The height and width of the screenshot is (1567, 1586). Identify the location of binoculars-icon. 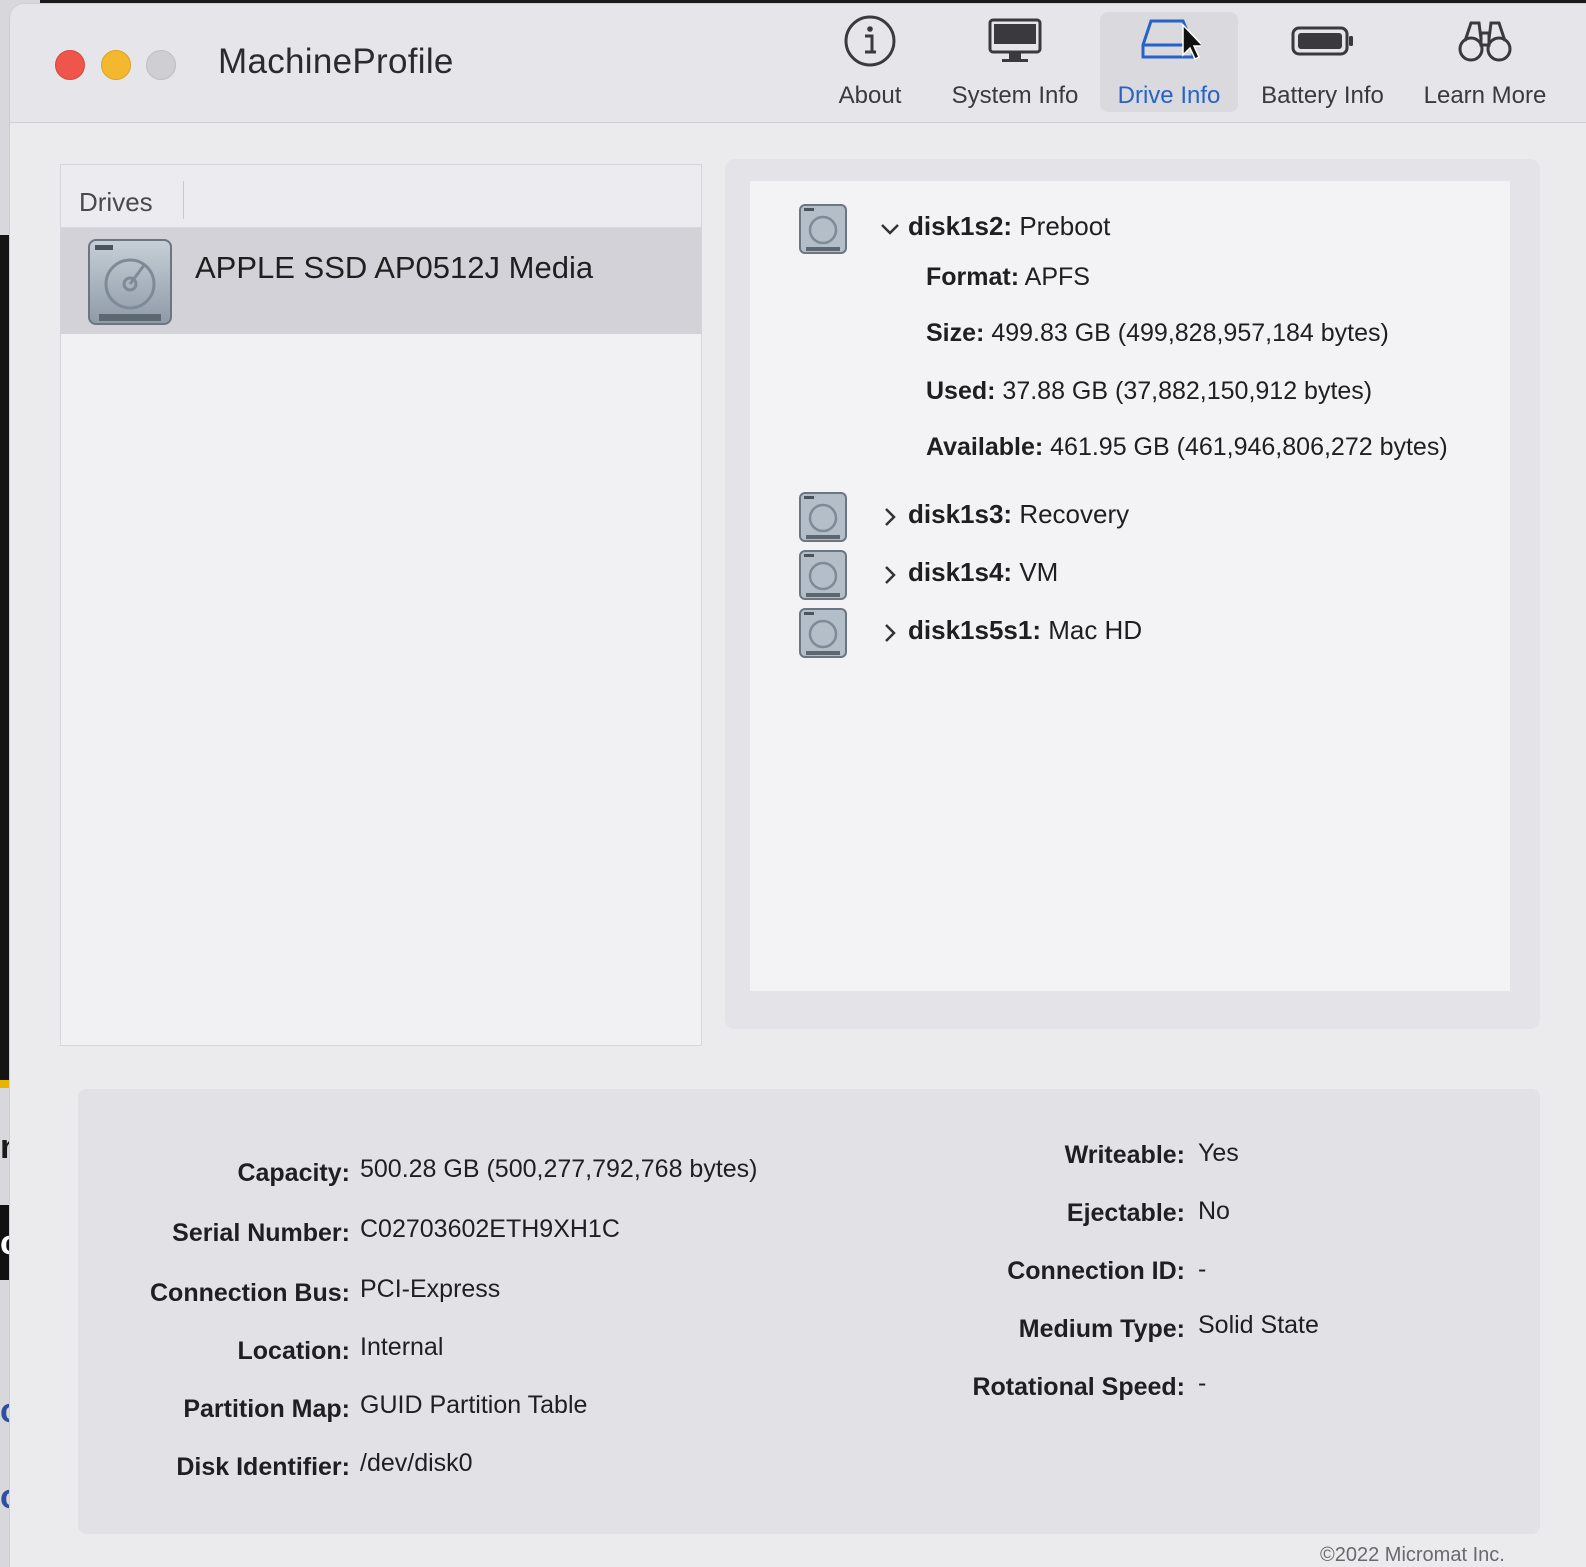
(1485, 41).